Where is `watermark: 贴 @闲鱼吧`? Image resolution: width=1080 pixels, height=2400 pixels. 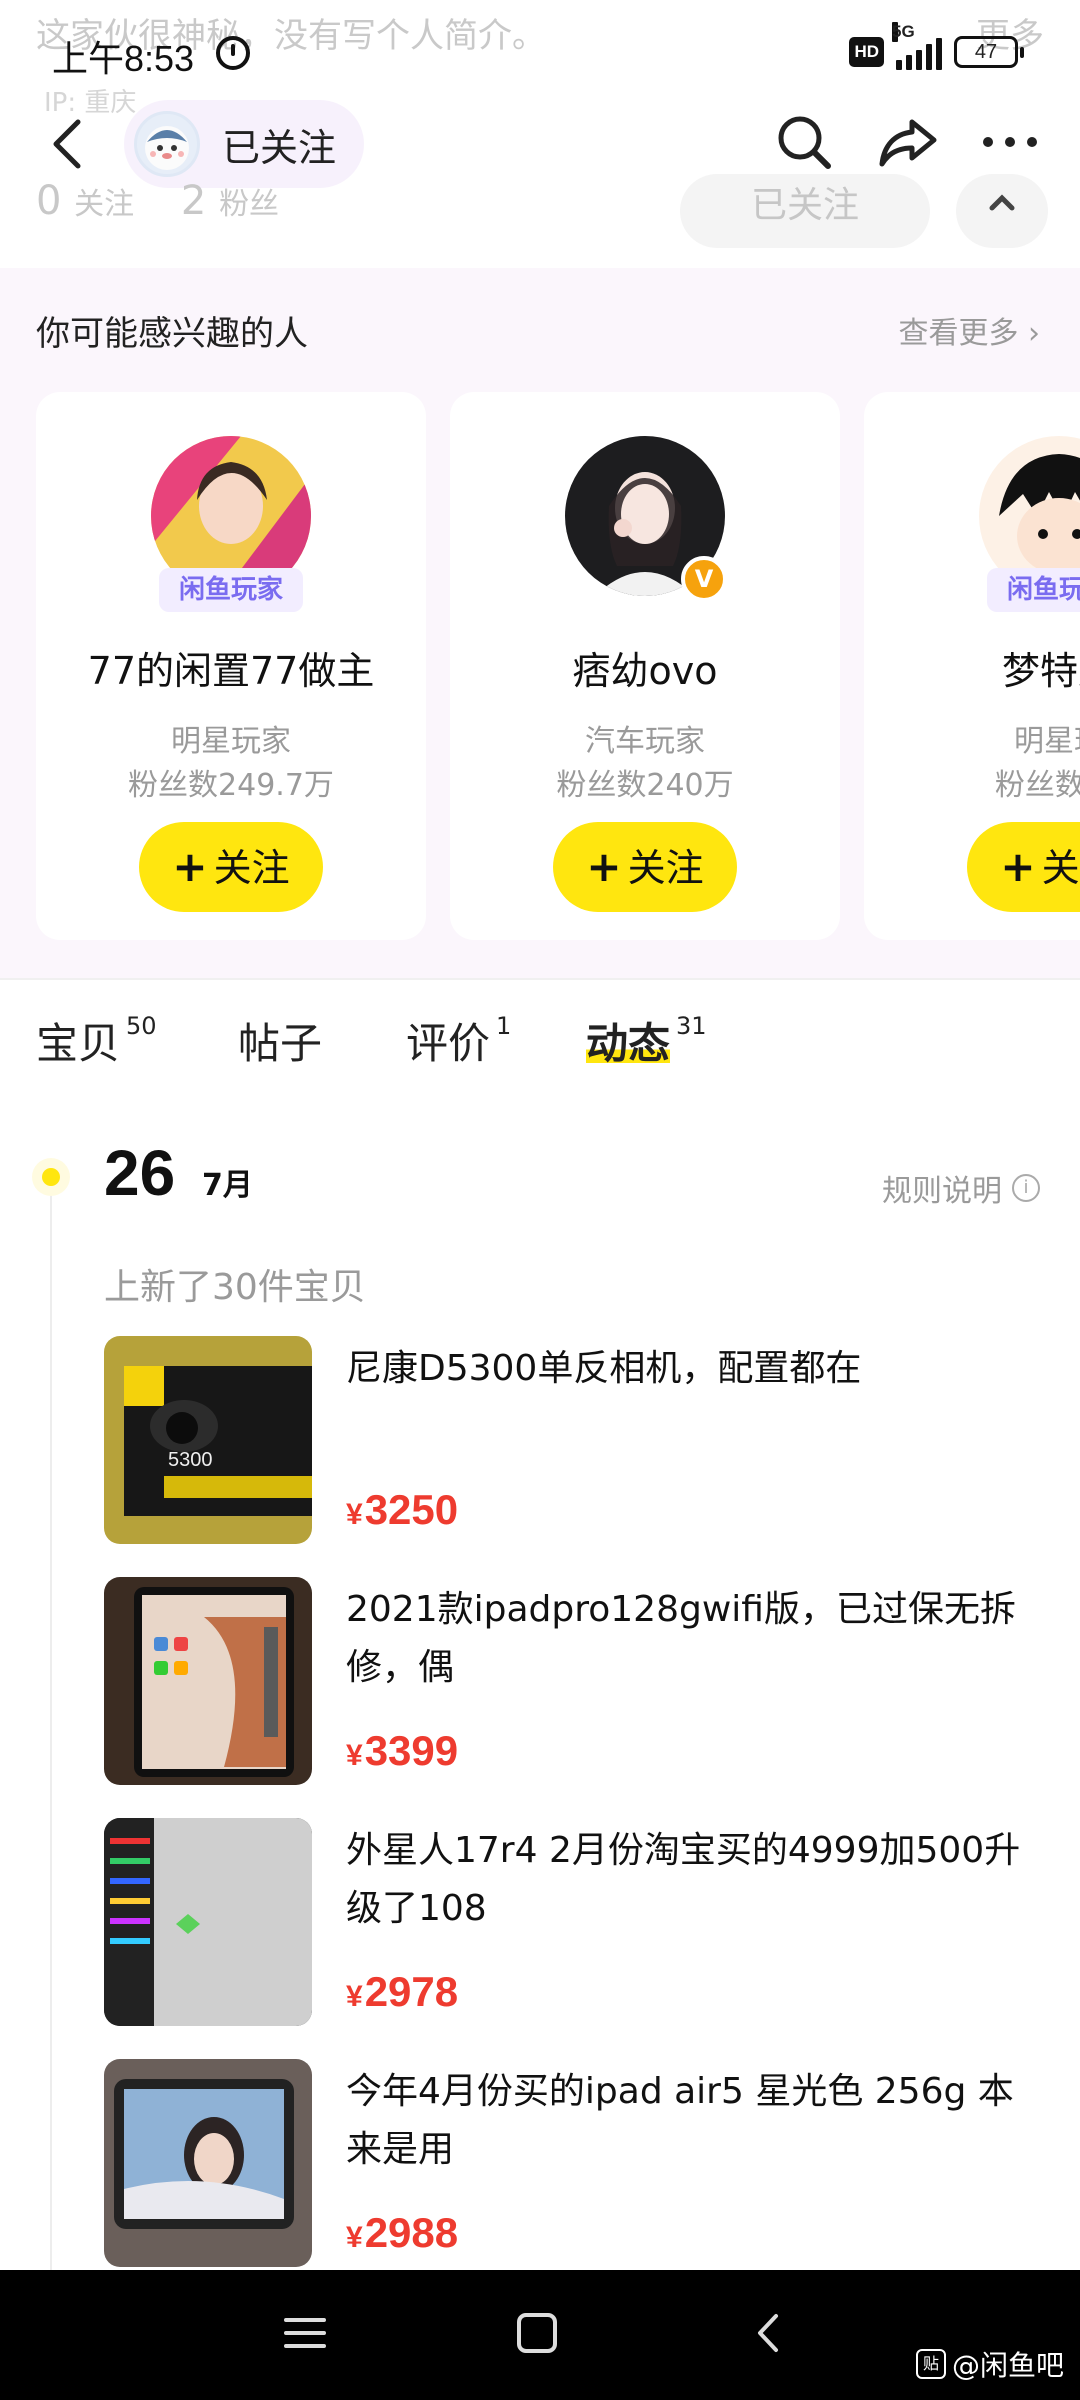 watermark: 贴 @闲鱼吧 is located at coordinates (989, 2364).